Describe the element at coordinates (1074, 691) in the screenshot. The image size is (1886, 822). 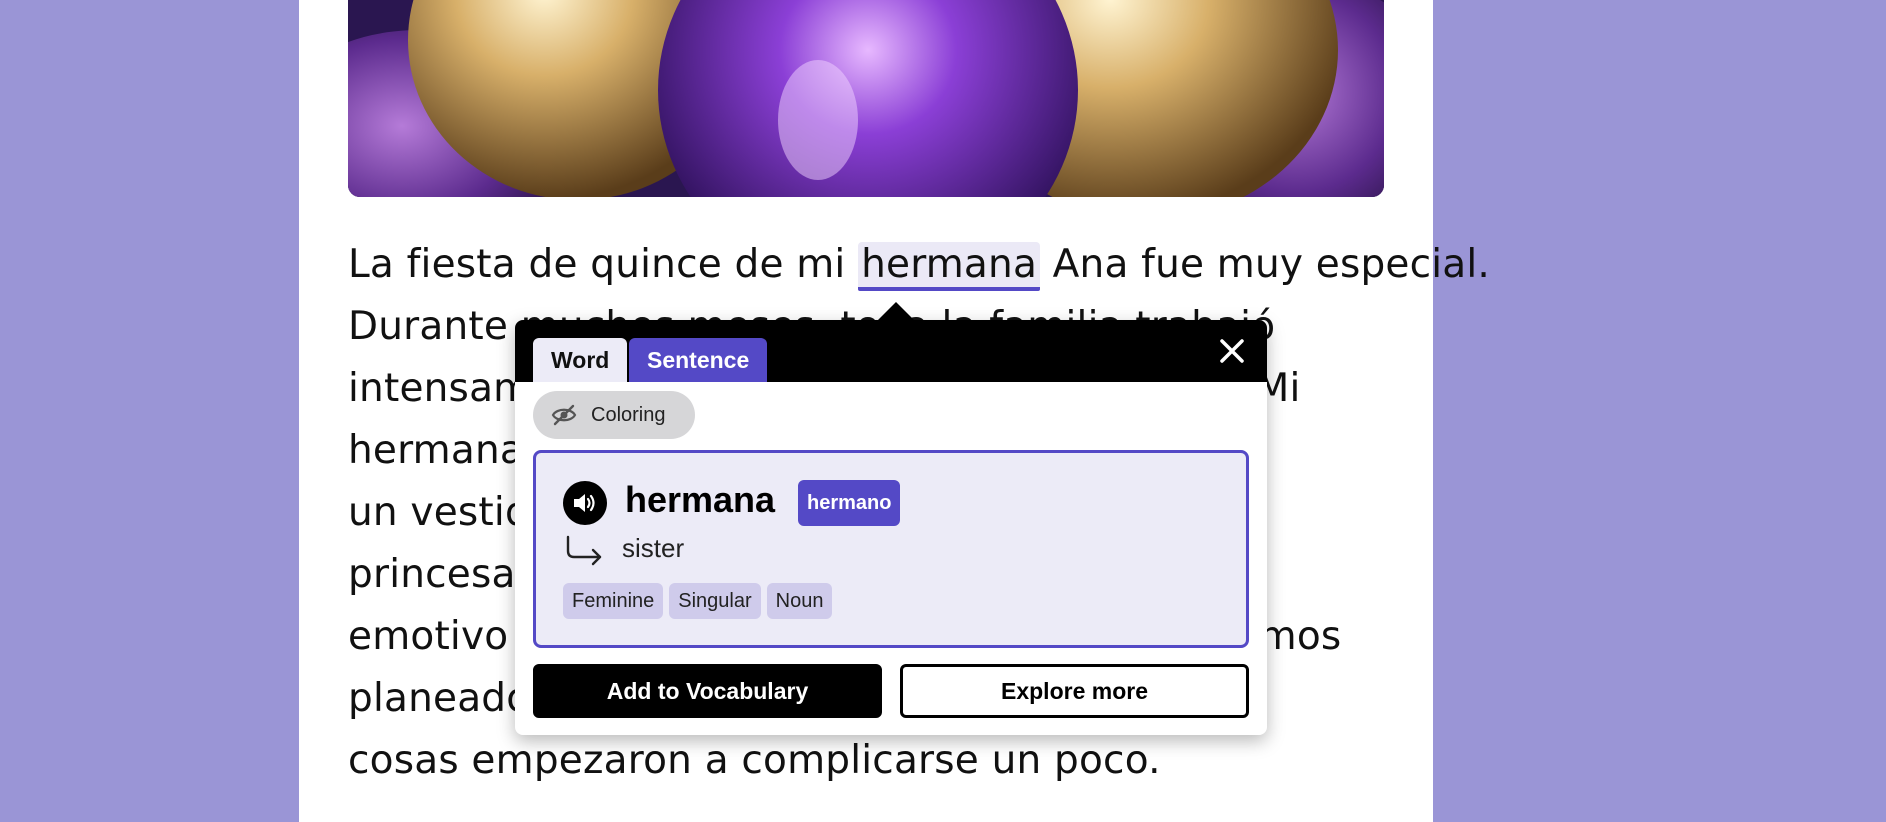
I see `explore-more-button: Explore more` at that location.